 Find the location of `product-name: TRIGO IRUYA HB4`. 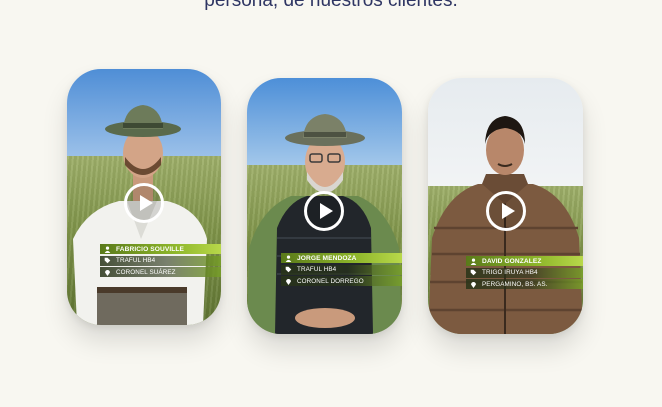

product-name: TRIGO IRUYA HB4 is located at coordinates (510, 272).